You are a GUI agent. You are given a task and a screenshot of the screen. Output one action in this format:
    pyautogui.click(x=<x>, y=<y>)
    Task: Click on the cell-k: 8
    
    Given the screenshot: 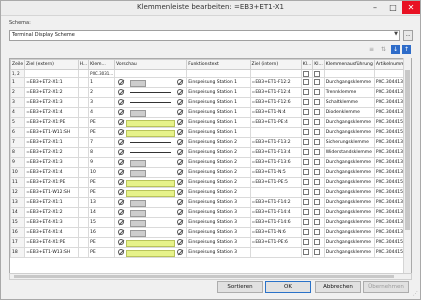 What is the action you would take?
    pyautogui.click(x=102, y=152)
    